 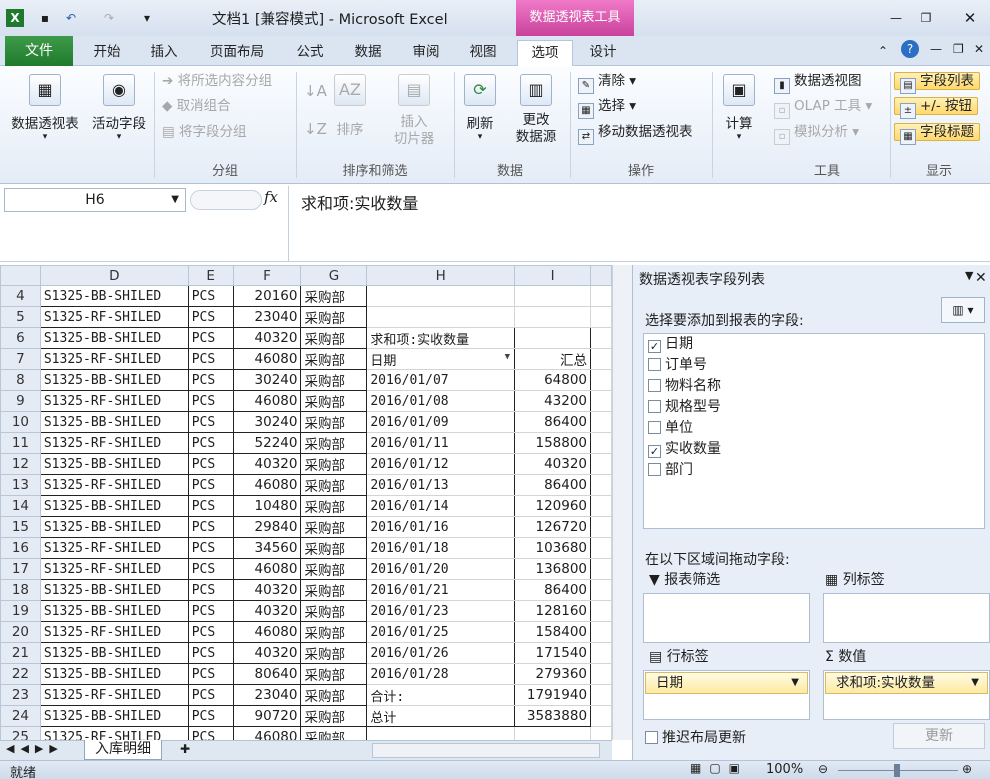 I want to click on sort-desc-icon: ↓Z, so click(x=315, y=129).